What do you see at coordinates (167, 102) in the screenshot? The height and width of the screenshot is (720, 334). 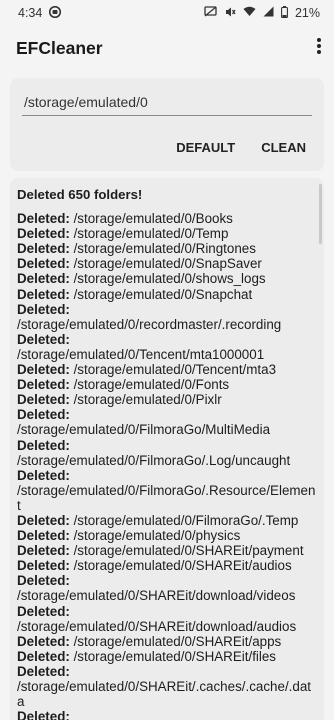 I see `path-input` at bounding box center [167, 102].